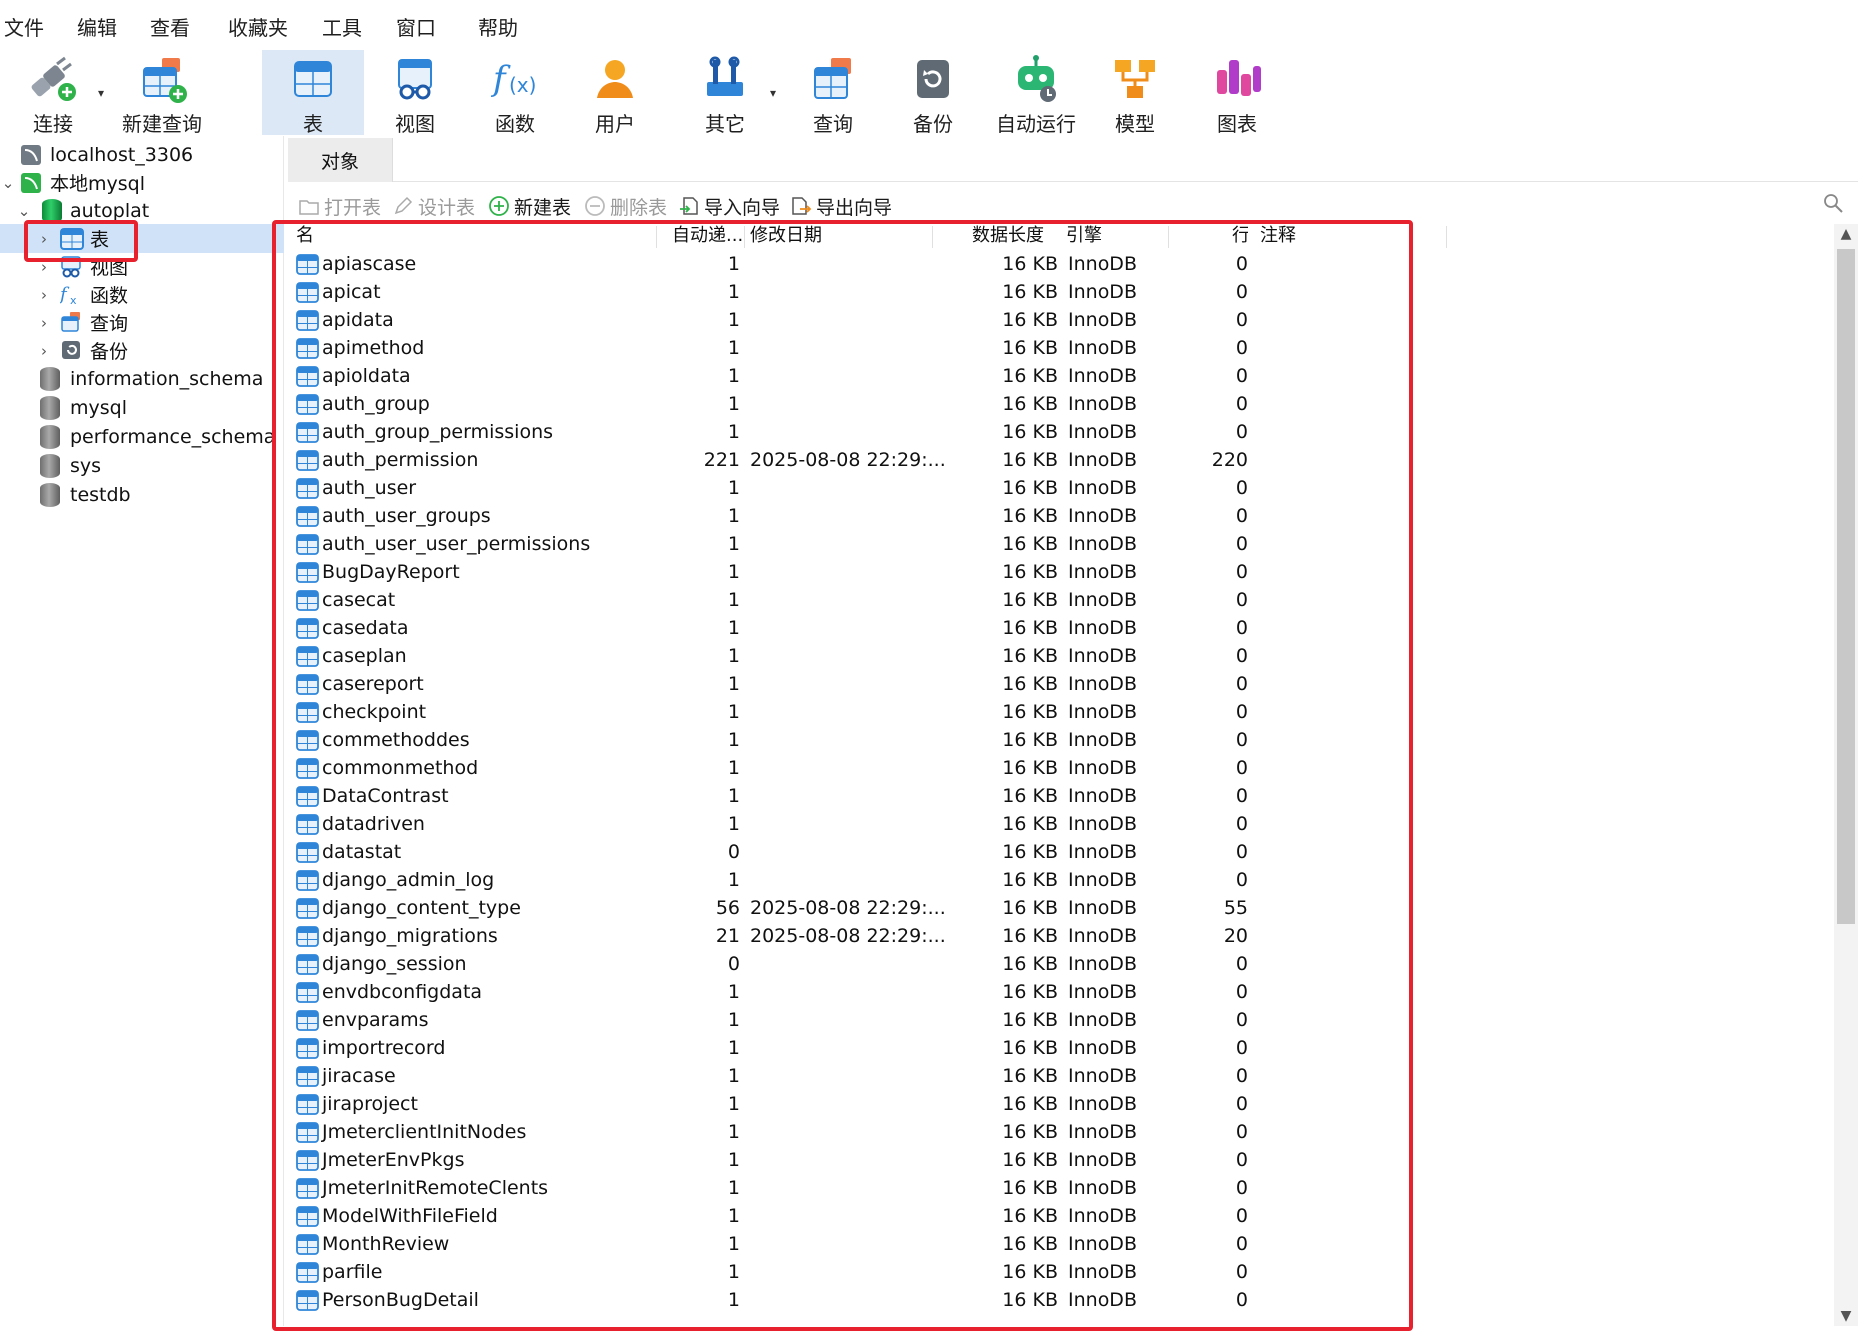 This screenshot has width=1873, height=1333. Describe the element at coordinates (410, 1216) in the screenshot. I see `table-cell-name: ModelWithFileField` at that location.